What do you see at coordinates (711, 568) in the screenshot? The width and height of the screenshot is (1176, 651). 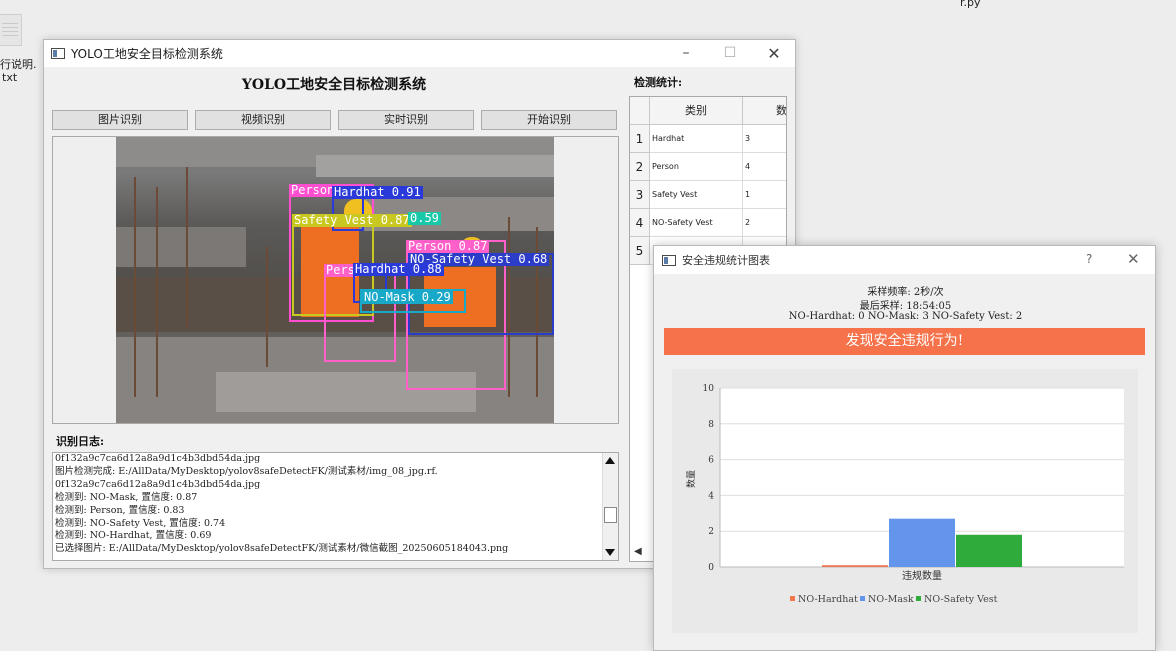 I see `y-tick-label: 0` at bounding box center [711, 568].